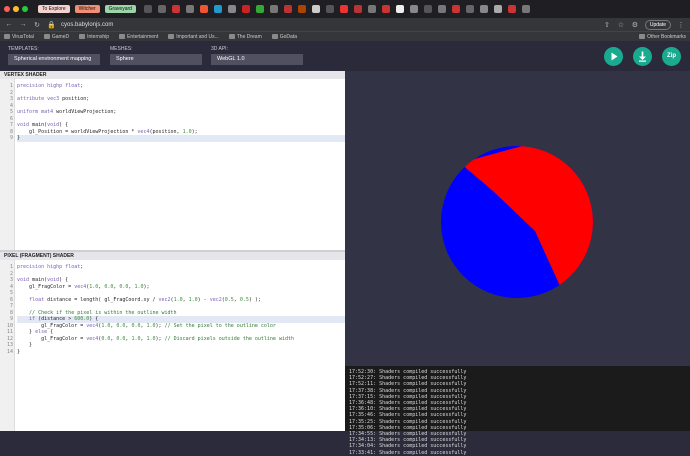  What do you see at coordinates (121, 49) in the screenshot?
I see `meshes-label: MESHES:` at bounding box center [121, 49].